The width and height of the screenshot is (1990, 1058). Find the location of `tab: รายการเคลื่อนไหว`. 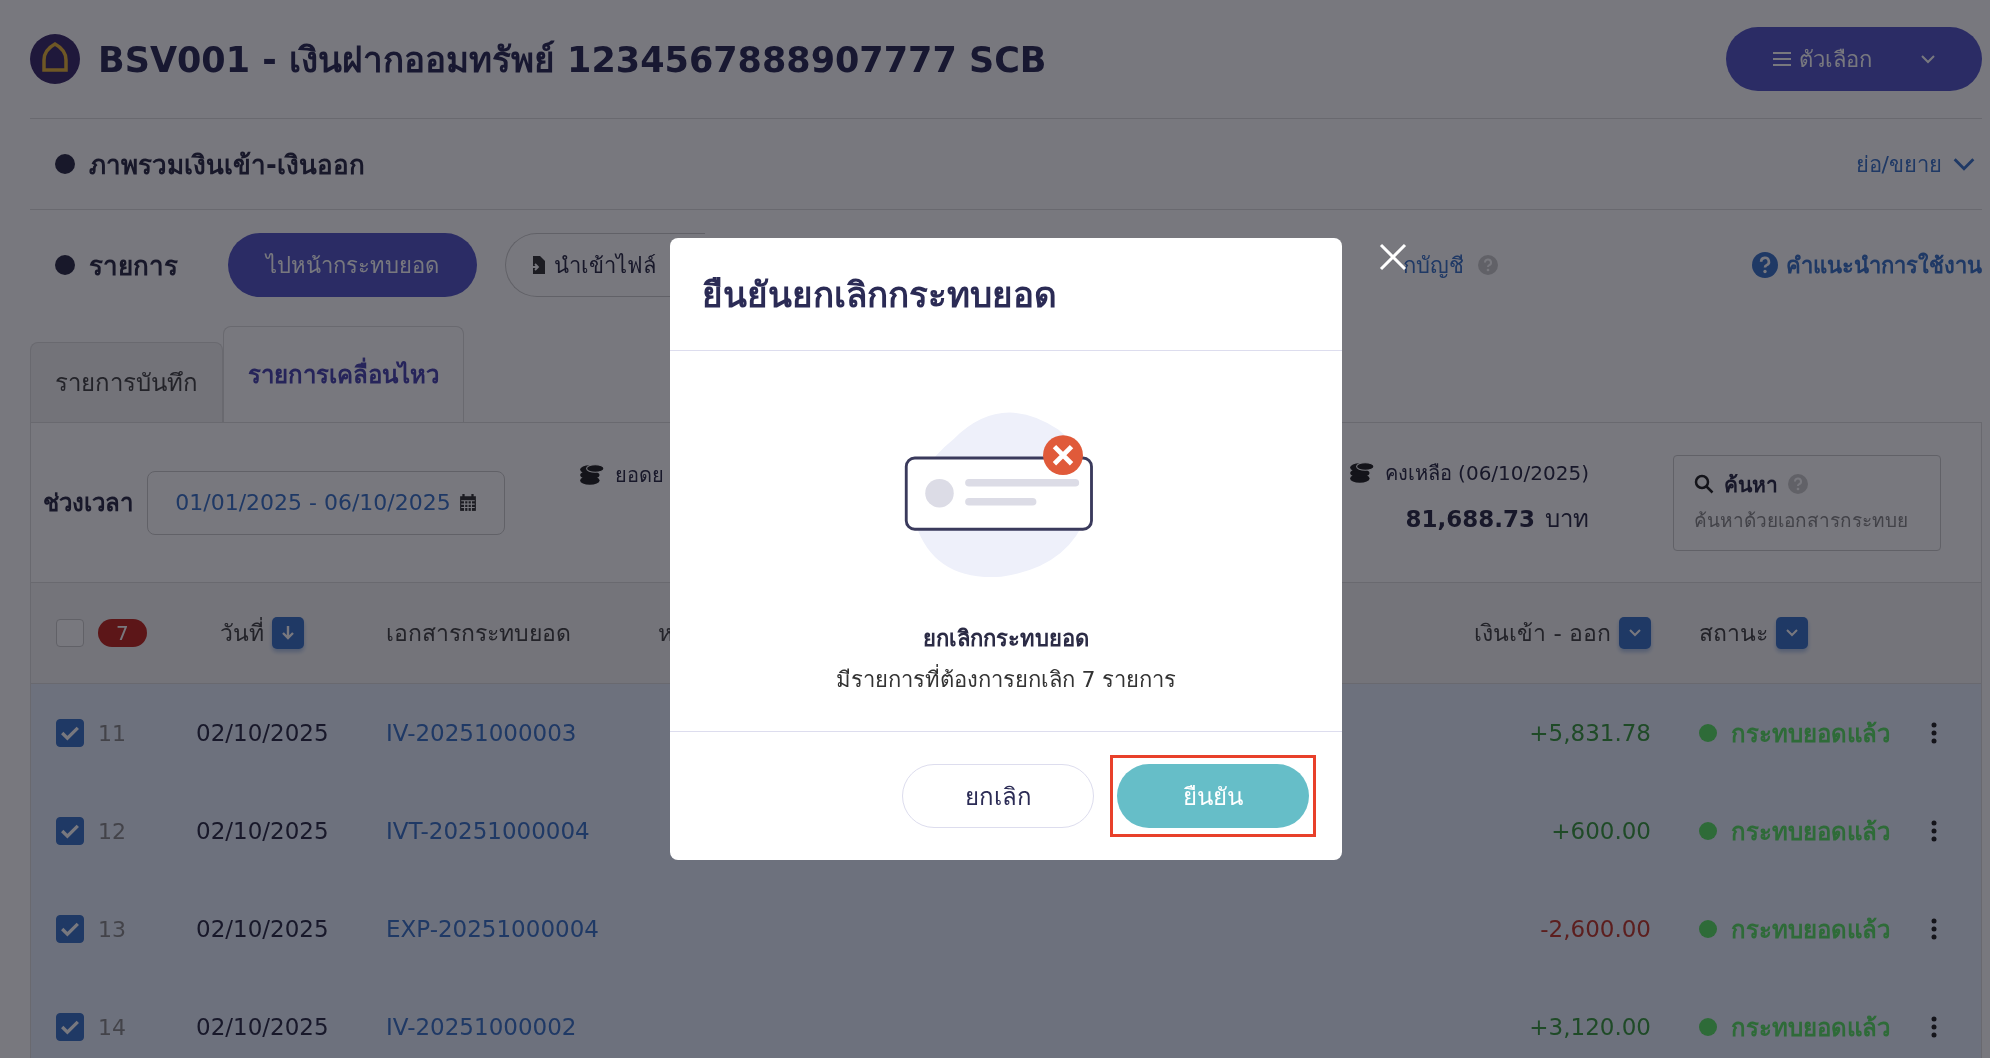

tab: รายการเคลื่อนไหว is located at coordinates (343, 374).